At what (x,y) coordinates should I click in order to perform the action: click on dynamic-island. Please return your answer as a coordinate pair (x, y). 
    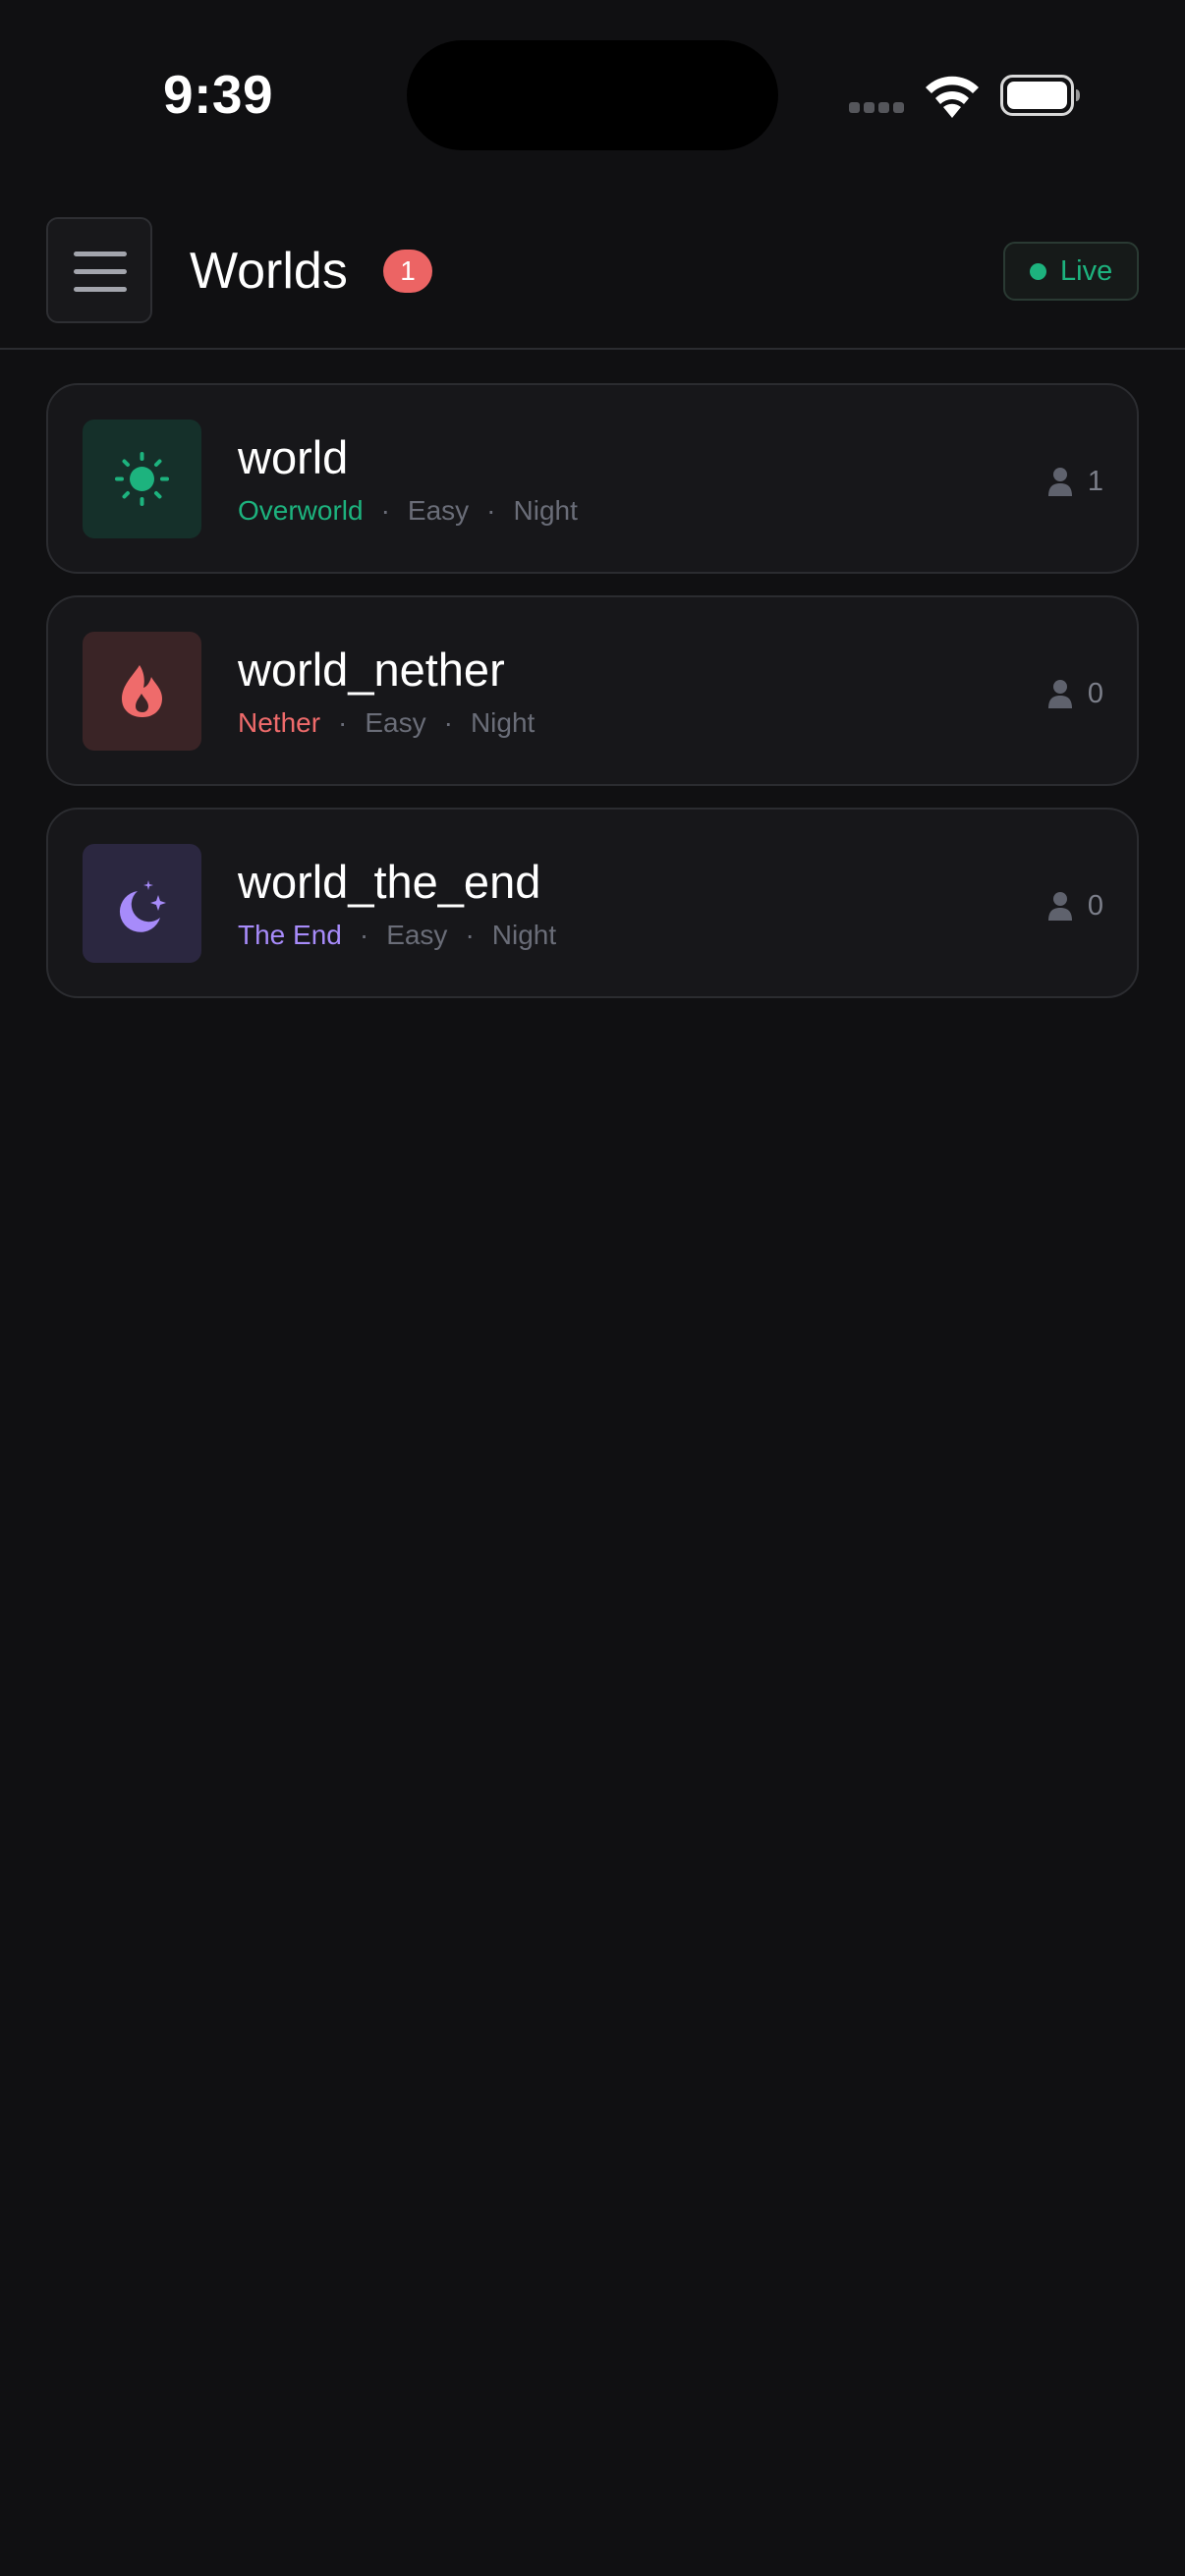
    Looking at the image, I should click on (592, 95).